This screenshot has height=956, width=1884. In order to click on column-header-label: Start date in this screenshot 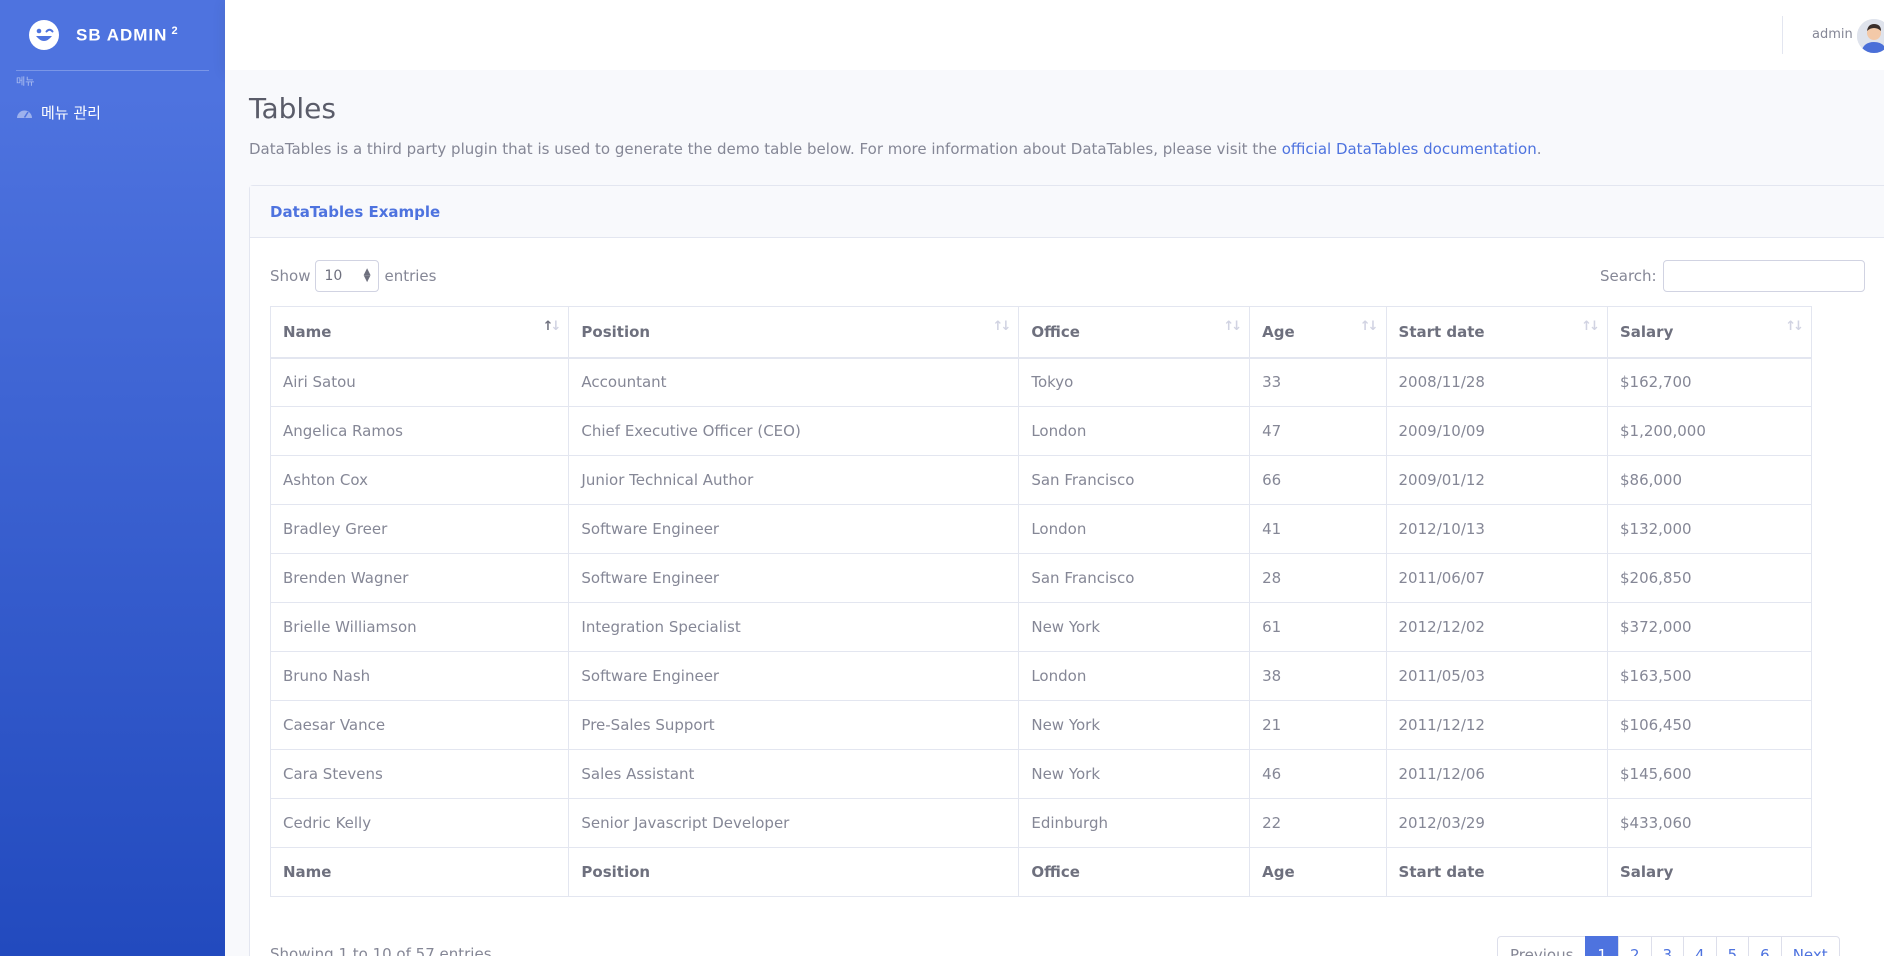, I will do `click(1441, 331)`.